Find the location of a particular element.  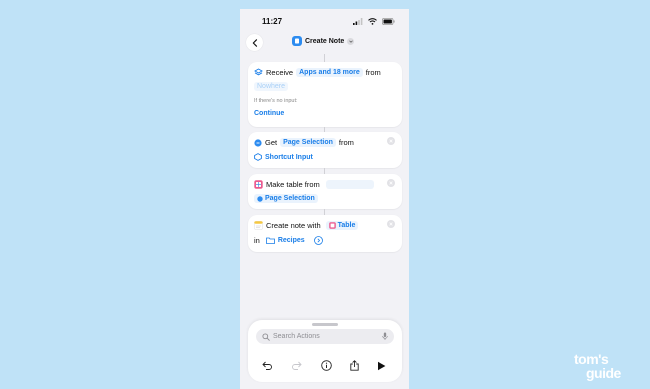

battery-icon is located at coordinates (388, 21).